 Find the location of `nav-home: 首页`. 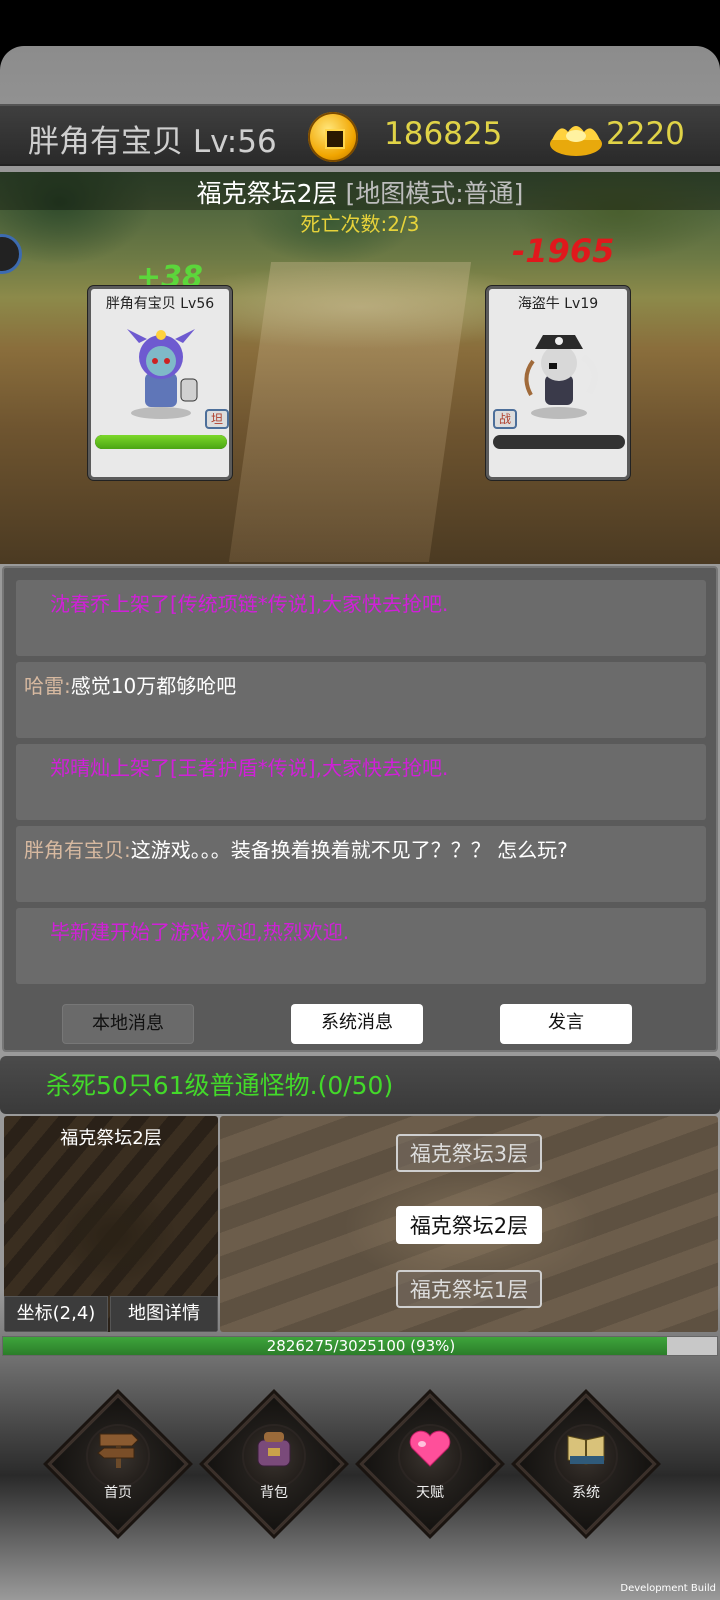

nav-home: 首页 is located at coordinates (118, 1464).